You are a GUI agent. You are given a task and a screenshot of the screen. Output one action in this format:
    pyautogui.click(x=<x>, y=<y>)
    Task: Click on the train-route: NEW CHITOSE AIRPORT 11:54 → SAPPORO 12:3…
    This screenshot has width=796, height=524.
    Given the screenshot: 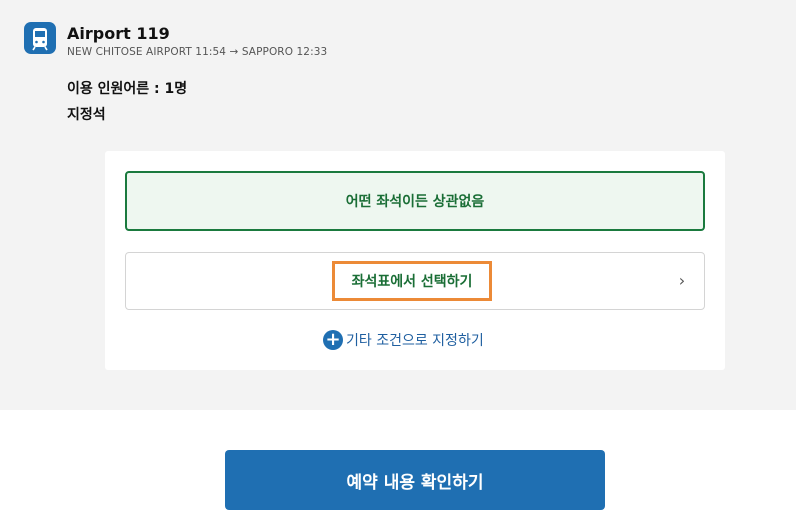 What is the action you would take?
    pyautogui.click(x=197, y=52)
    